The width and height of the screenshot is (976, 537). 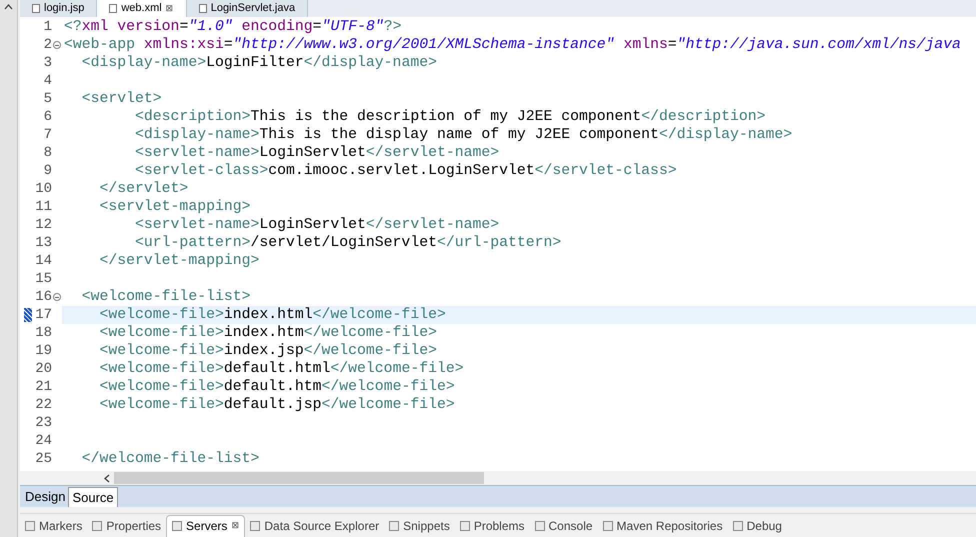 I want to click on code-line: </welcome-file-list>, so click(x=170, y=459).